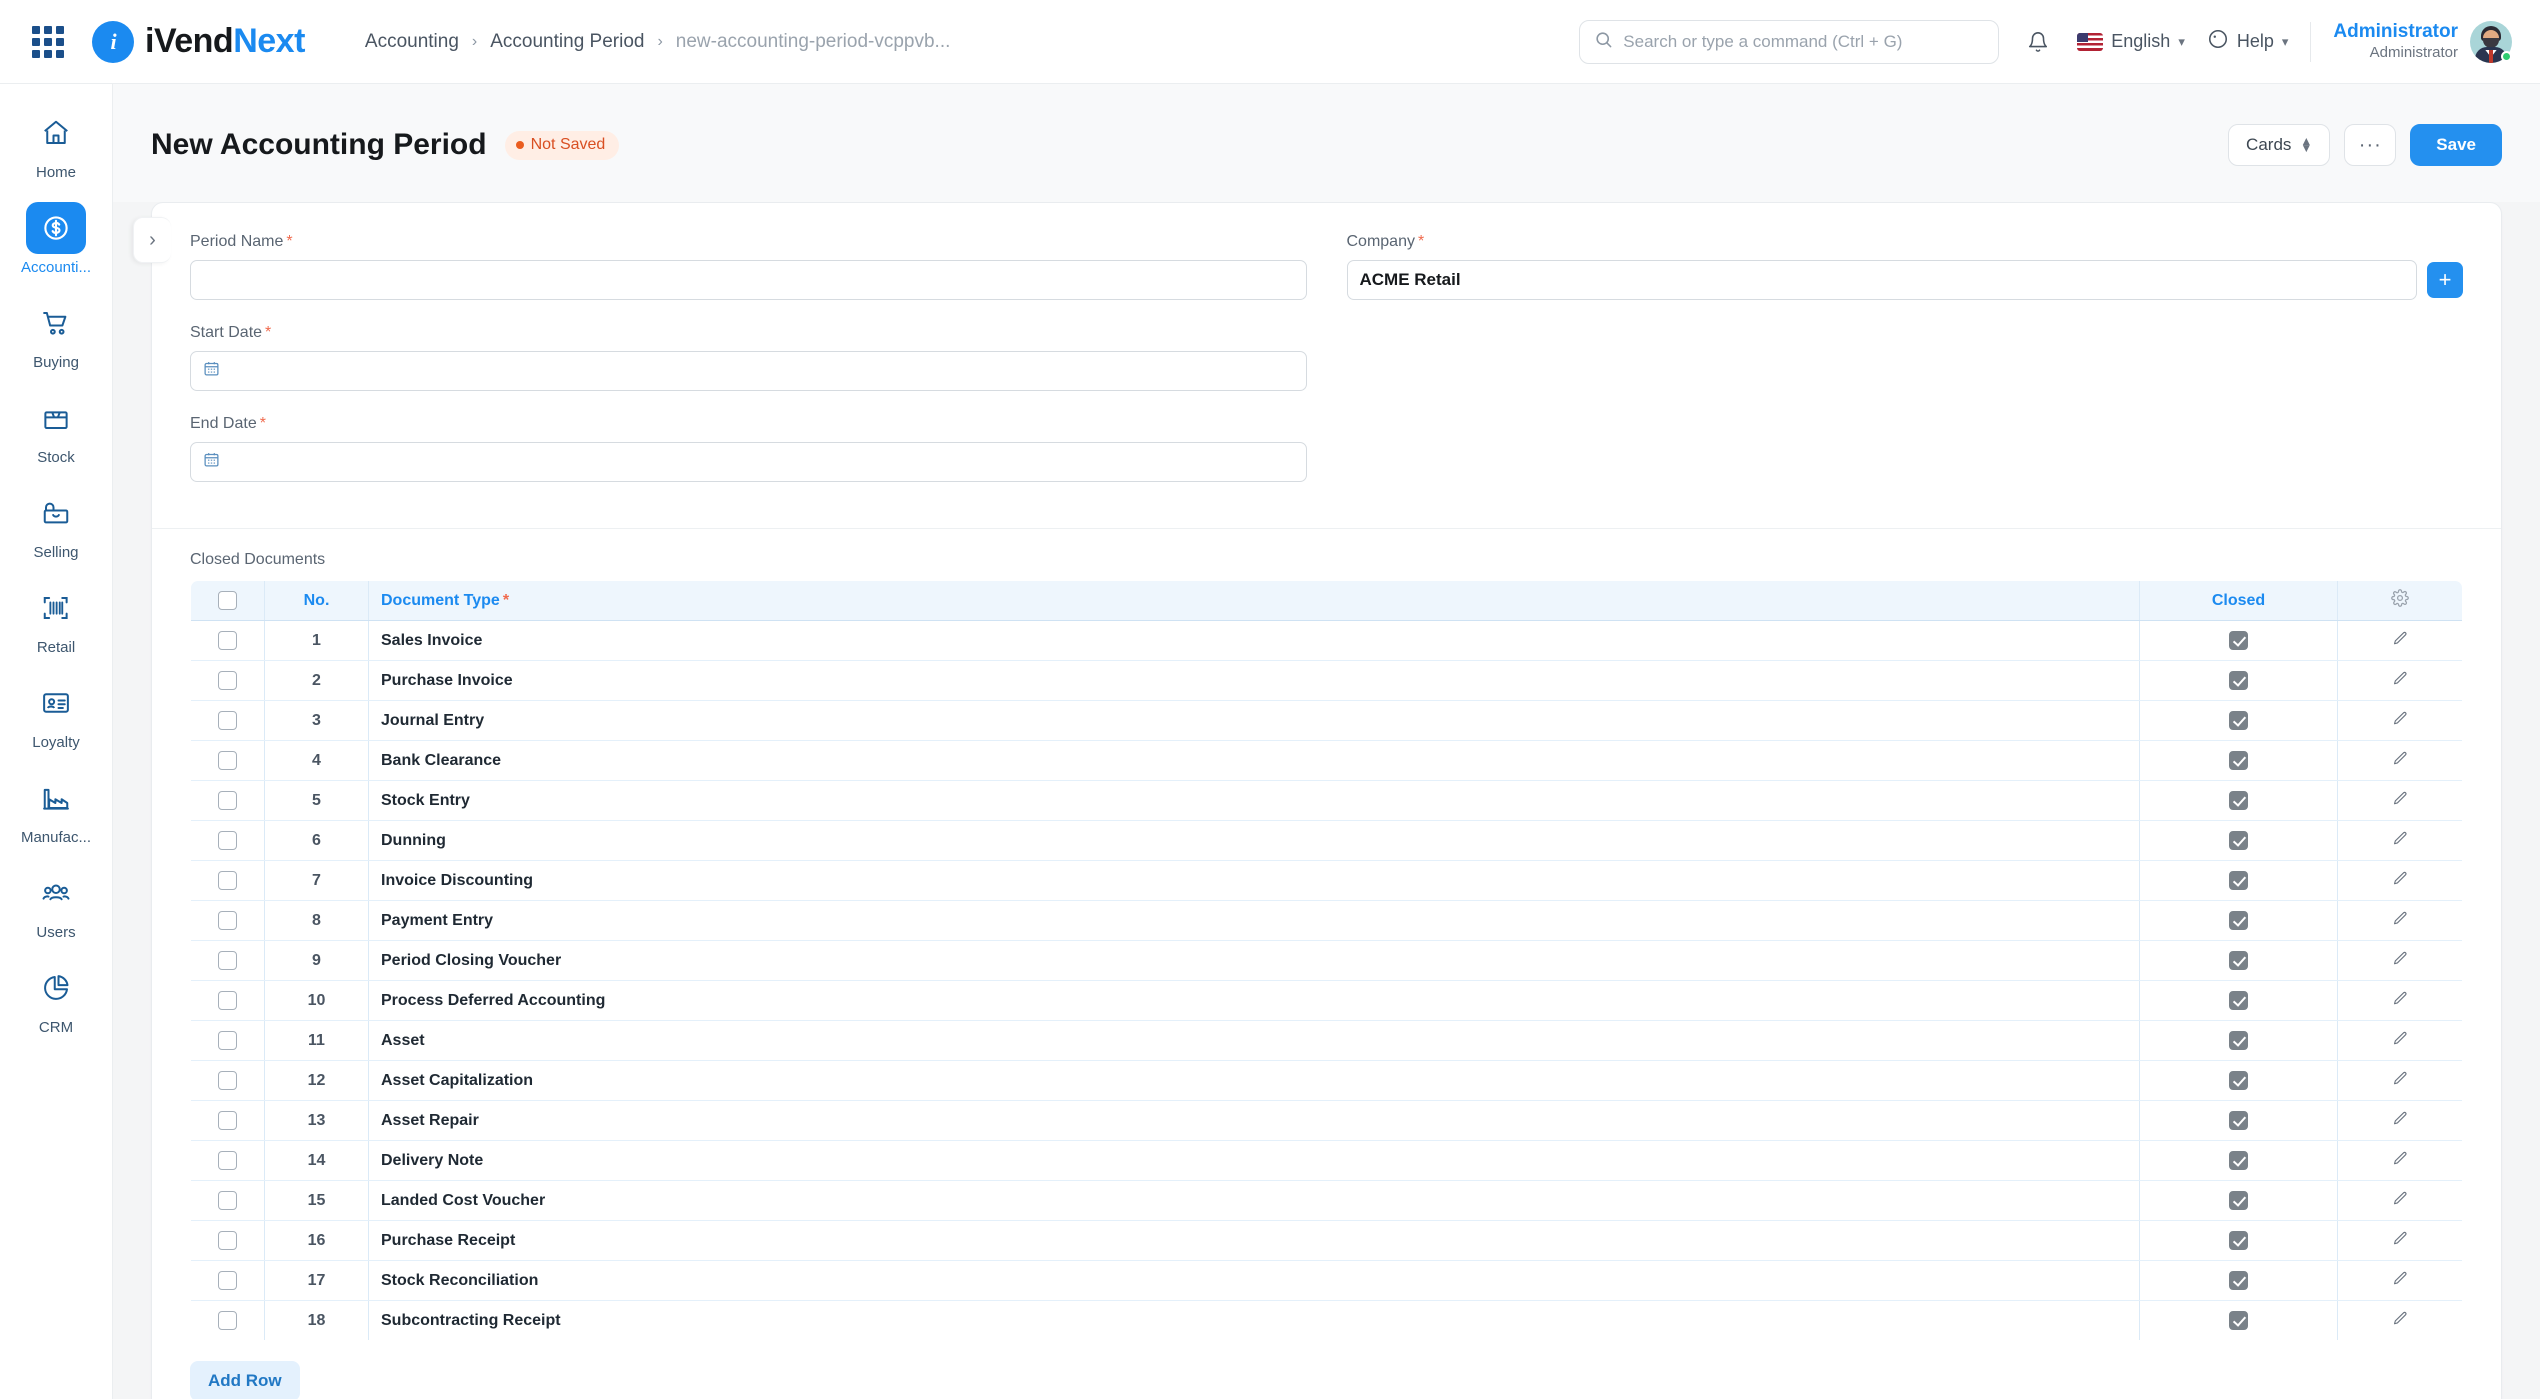  I want to click on sidebar-item-stock: Stock, so click(56, 427).